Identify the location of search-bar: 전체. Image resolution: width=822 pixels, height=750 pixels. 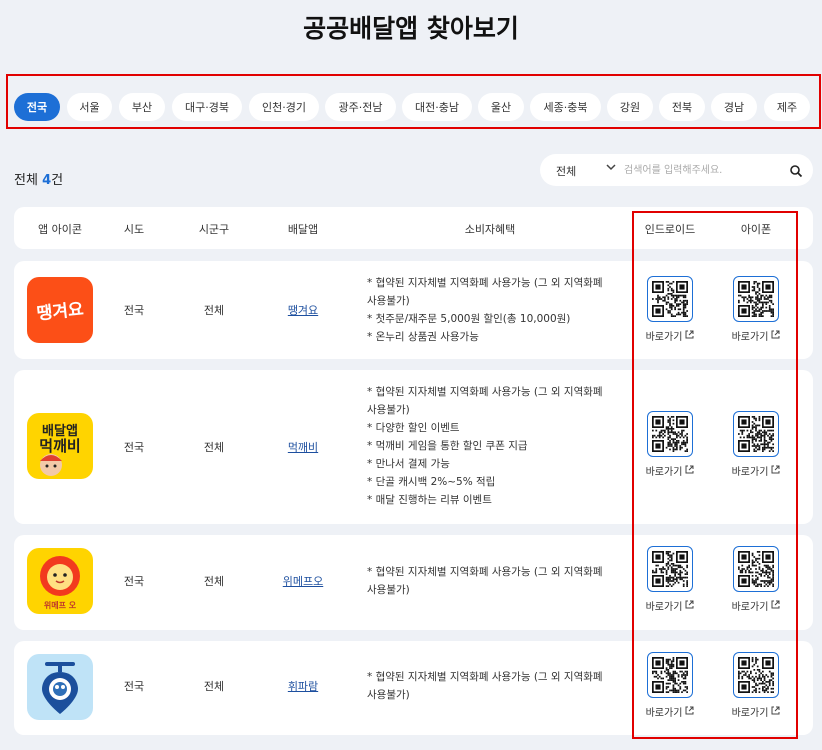
(676, 170).